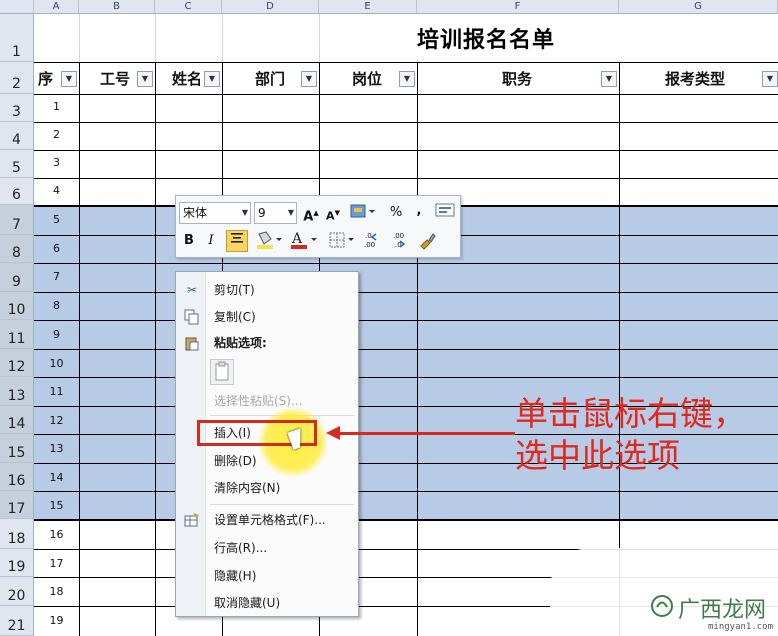 The width and height of the screenshot is (778, 636). Describe the element at coordinates (56, 305) in the screenshot. I see `seq-cell: 8` at that location.